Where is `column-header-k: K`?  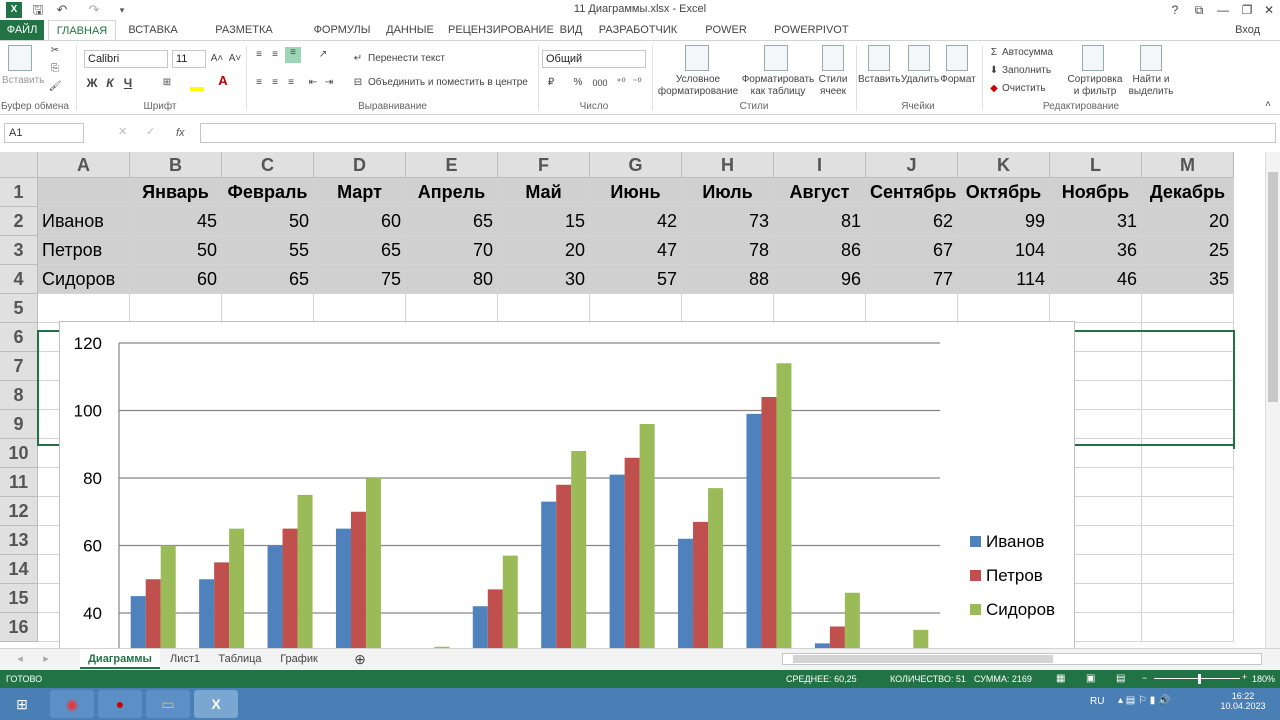 column-header-k: K is located at coordinates (1004, 165).